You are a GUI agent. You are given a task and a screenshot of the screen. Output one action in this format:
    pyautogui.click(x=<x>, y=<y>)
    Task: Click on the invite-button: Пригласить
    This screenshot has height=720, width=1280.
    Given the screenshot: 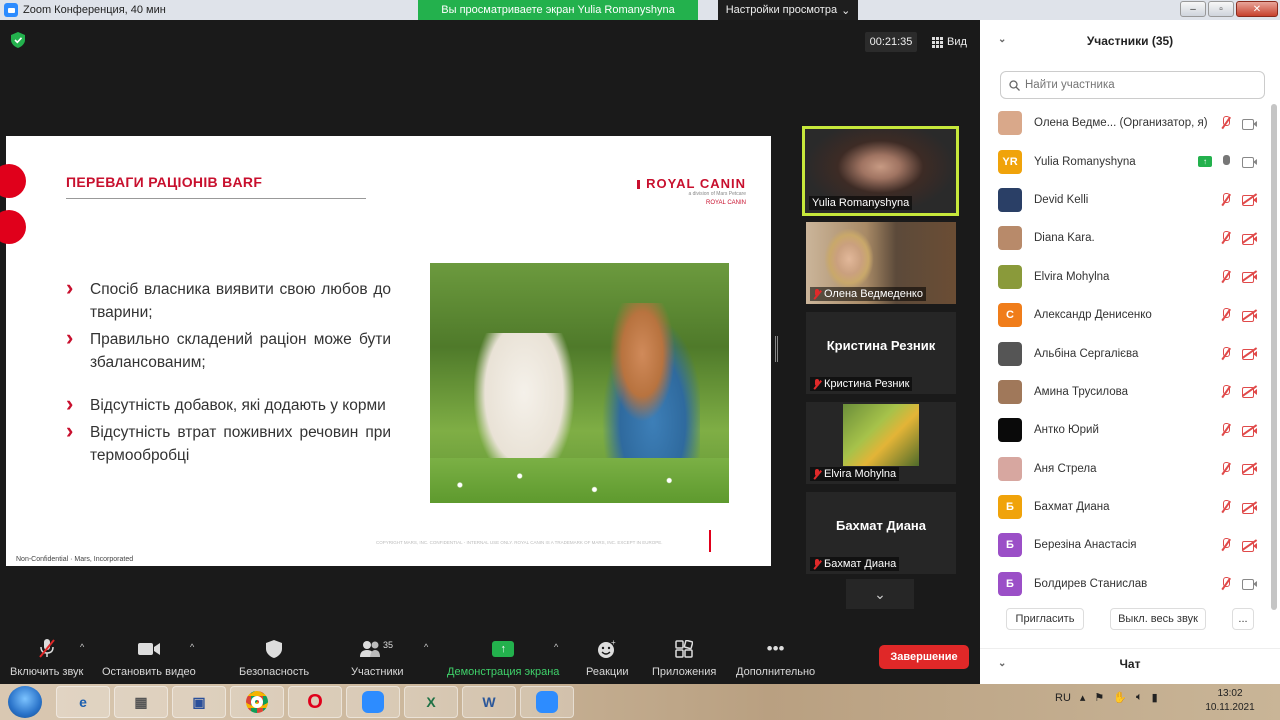 What is the action you would take?
    pyautogui.click(x=1045, y=619)
    